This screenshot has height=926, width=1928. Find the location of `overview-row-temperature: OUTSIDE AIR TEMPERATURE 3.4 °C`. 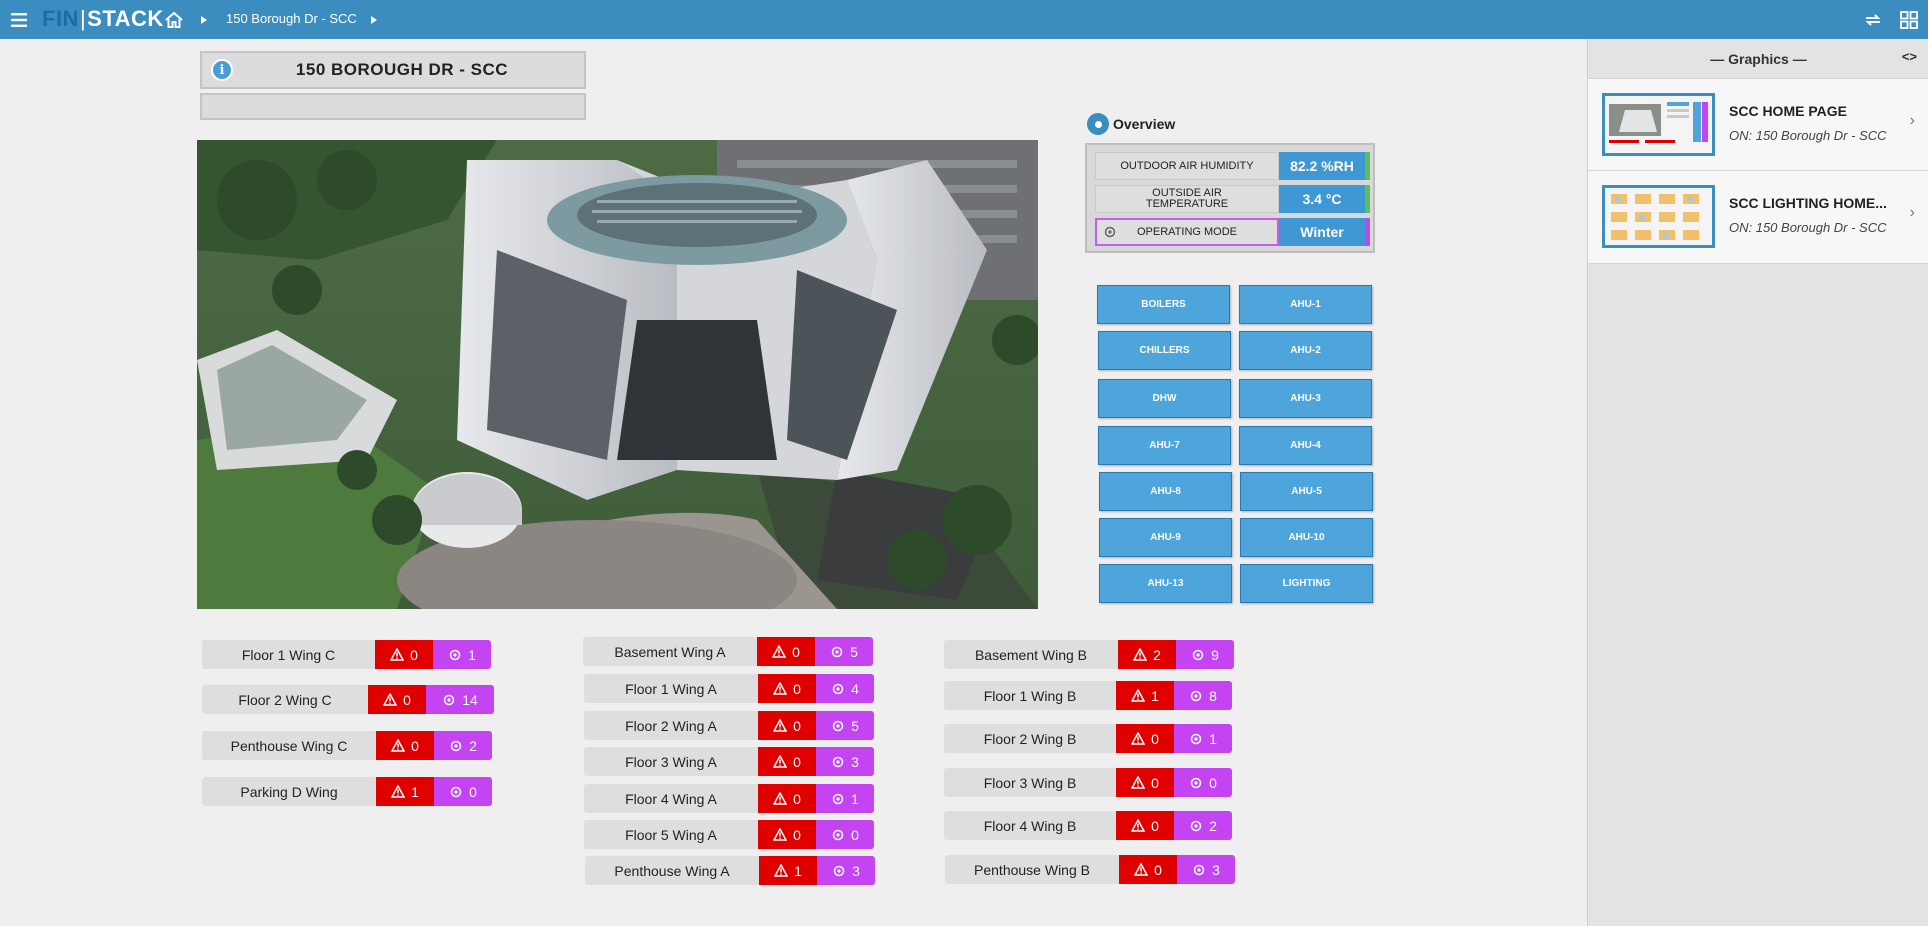

overview-row-temperature: OUTSIDE AIR TEMPERATURE 3.4 °C is located at coordinates (1232, 199).